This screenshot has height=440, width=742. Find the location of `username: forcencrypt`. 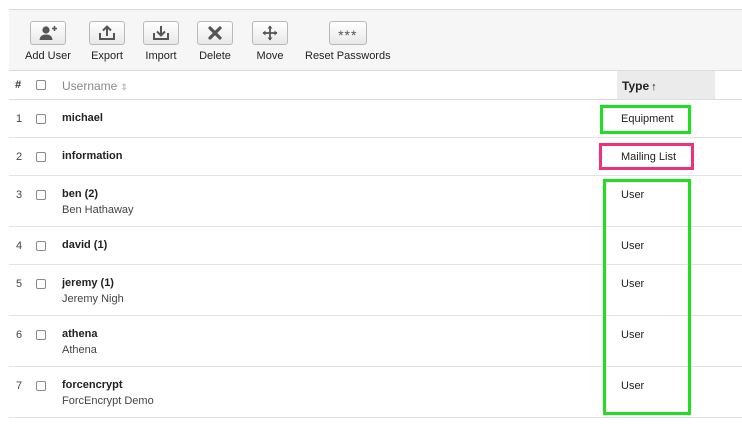

username: forcencrypt is located at coordinates (92, 385).